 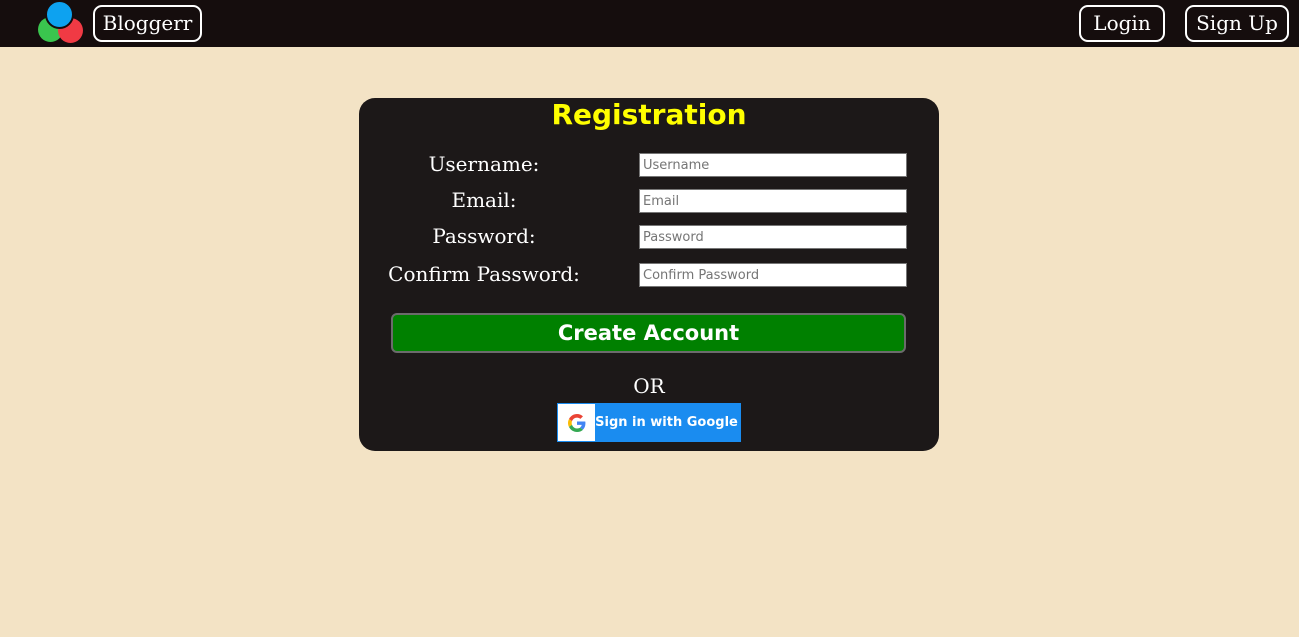 I want to click on logo-blue-circle, so click(x=59, y=14).